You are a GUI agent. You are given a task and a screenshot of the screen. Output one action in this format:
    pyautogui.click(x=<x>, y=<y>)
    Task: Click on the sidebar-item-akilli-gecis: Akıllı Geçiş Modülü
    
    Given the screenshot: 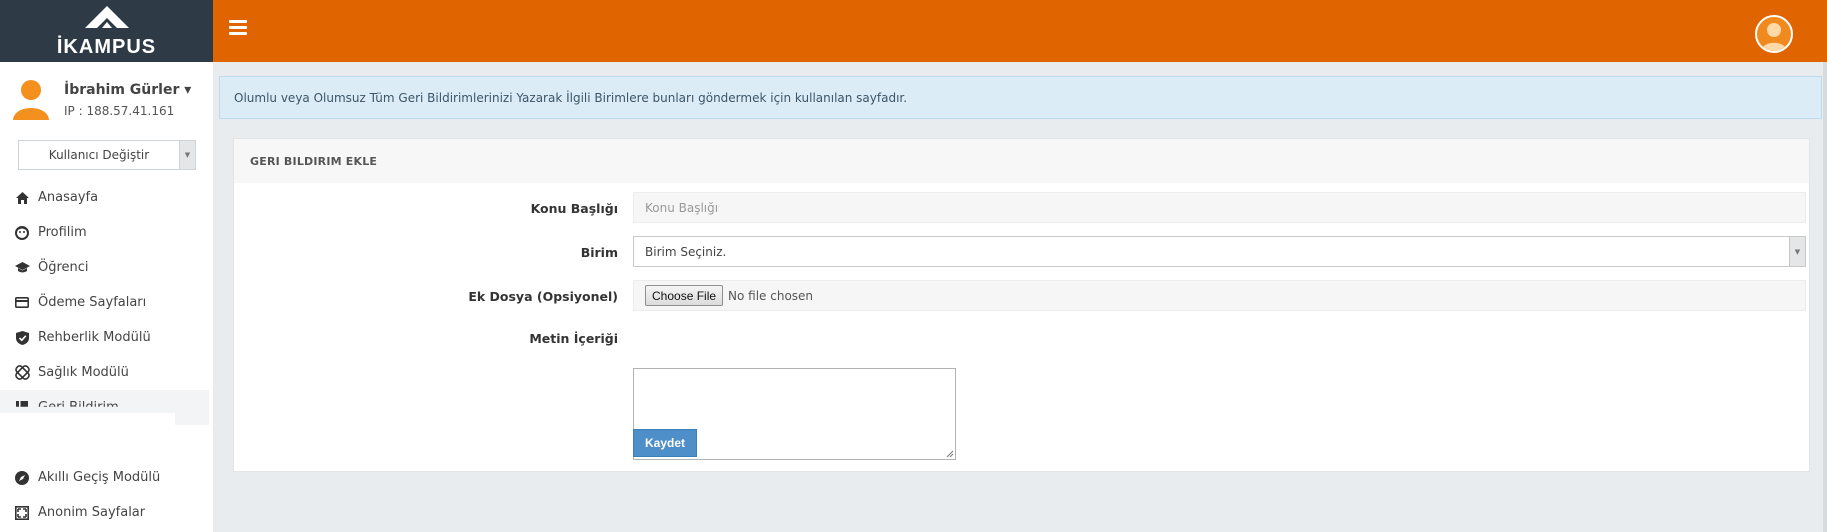 What is the action you would take?
    pyautogui.click(x=104, y=477)
    